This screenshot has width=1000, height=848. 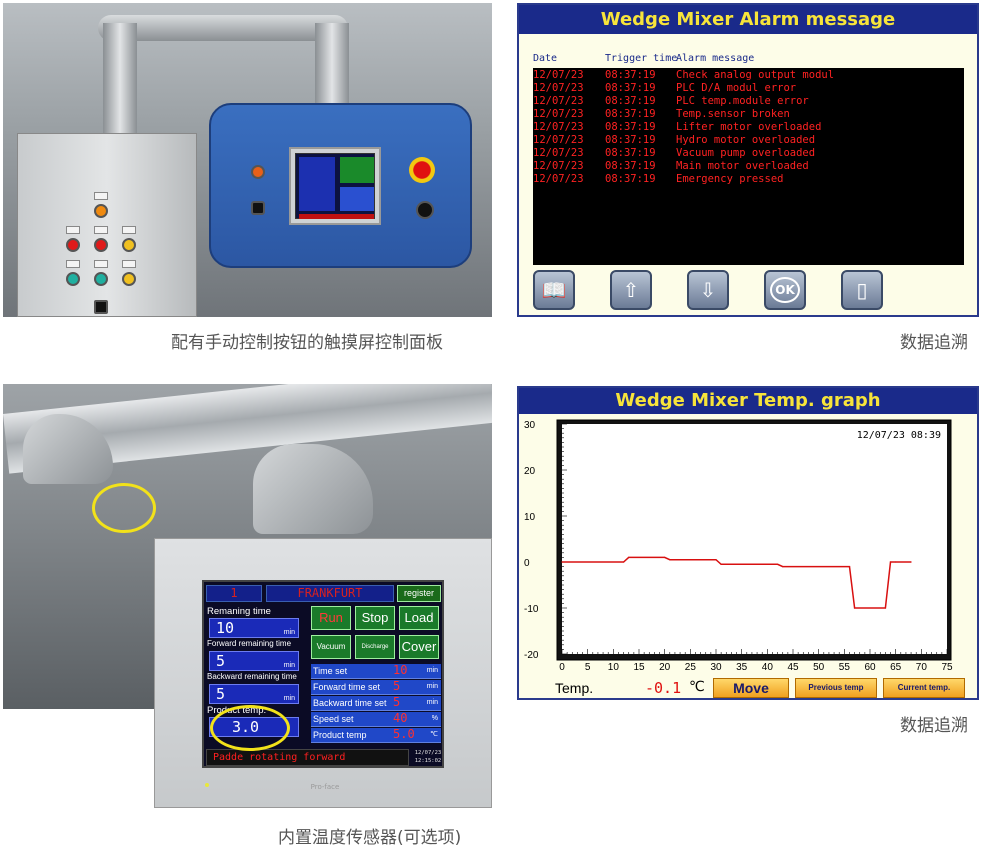 What do you see at coordinates (307, 757) in the screenshot?
I see `status-bar: Padde rotating forward` at bounding box center [307, 757].